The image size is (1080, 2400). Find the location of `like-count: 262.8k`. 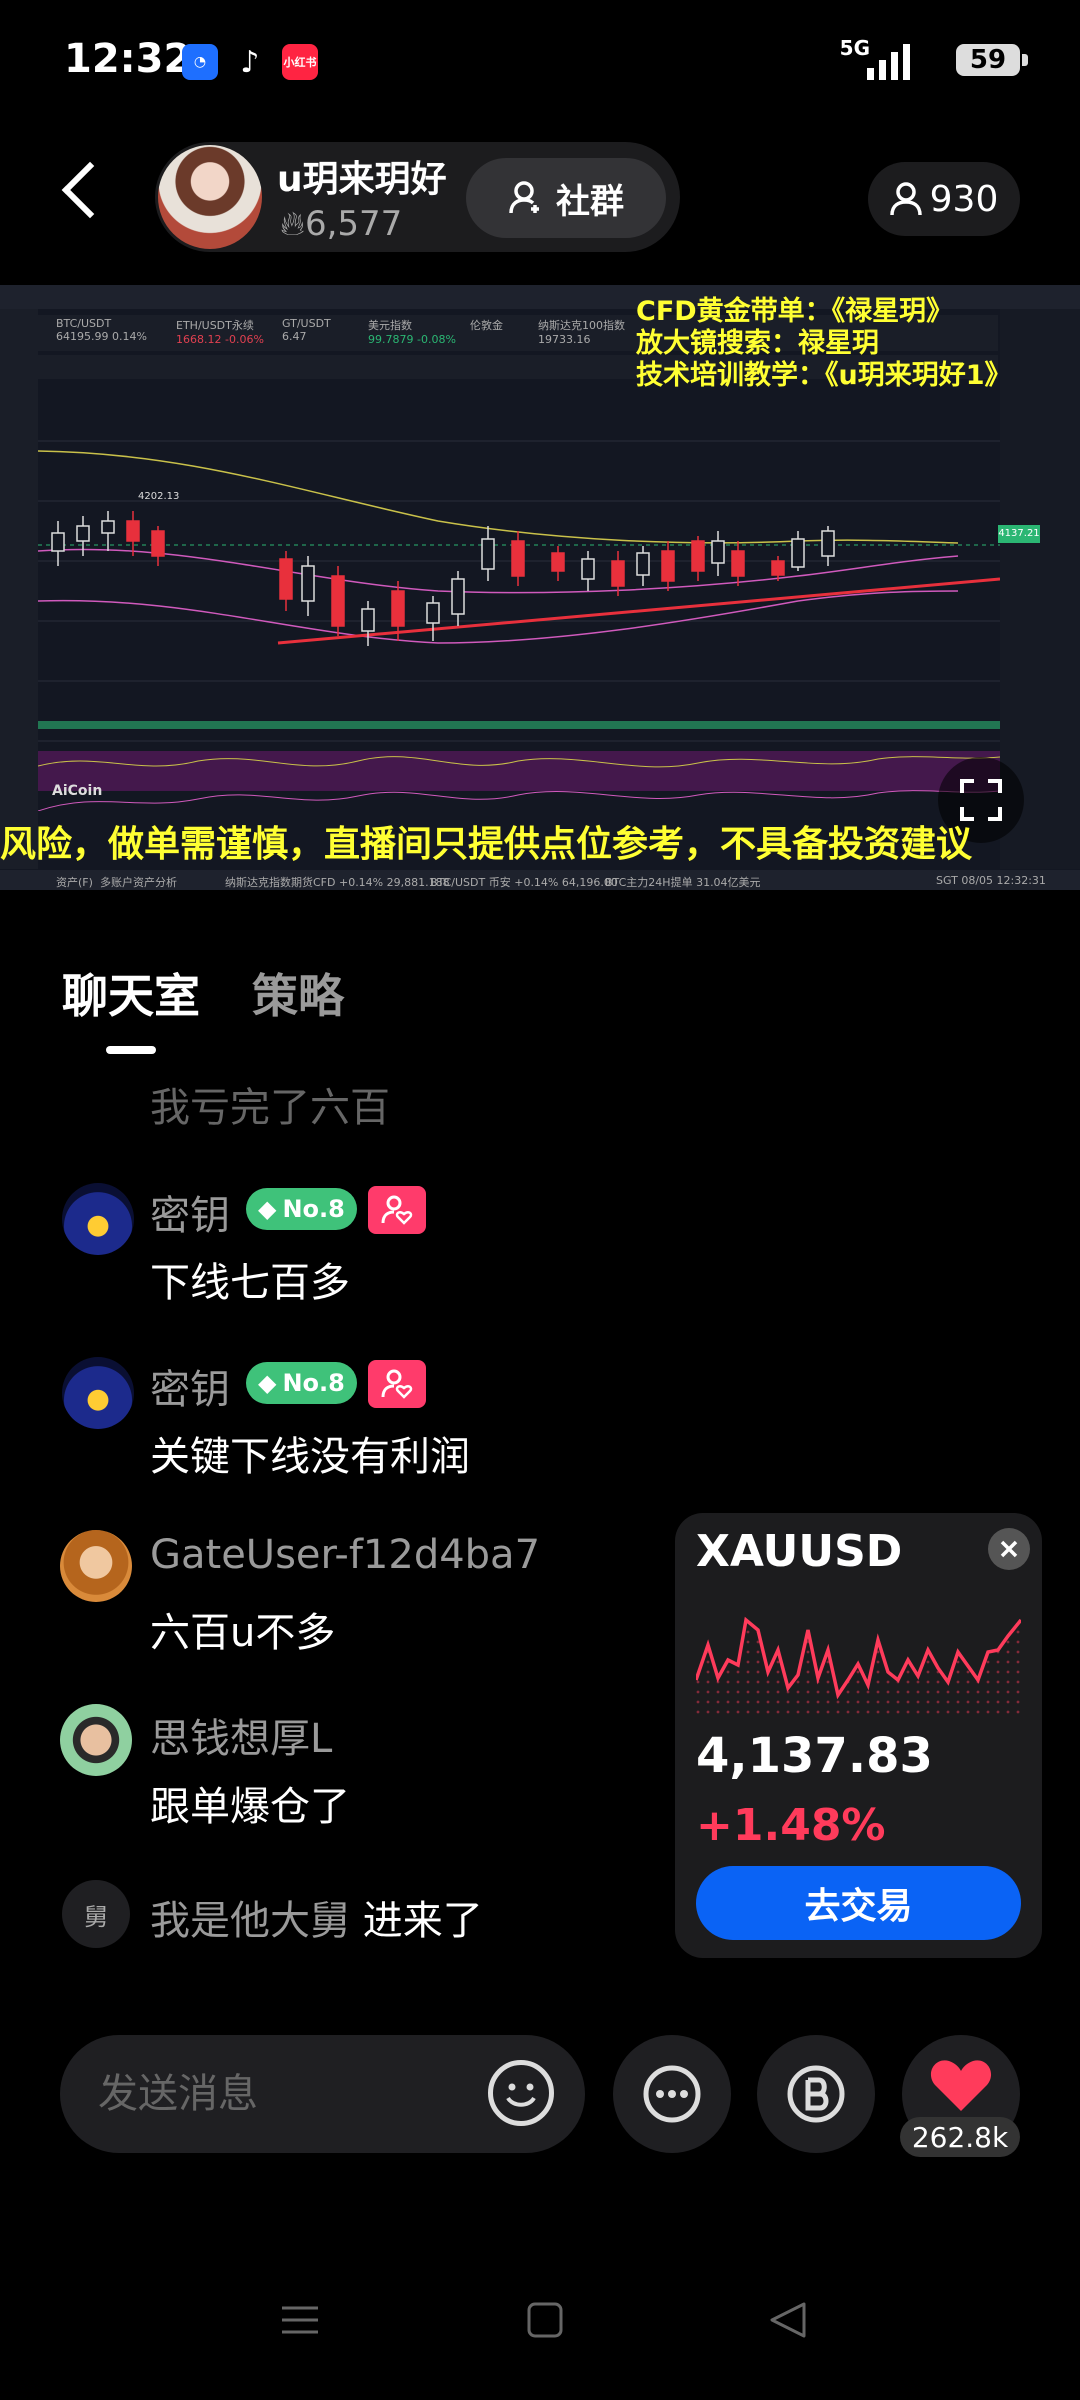

like-count: 262.8k is located at coordinates (960, 2137).